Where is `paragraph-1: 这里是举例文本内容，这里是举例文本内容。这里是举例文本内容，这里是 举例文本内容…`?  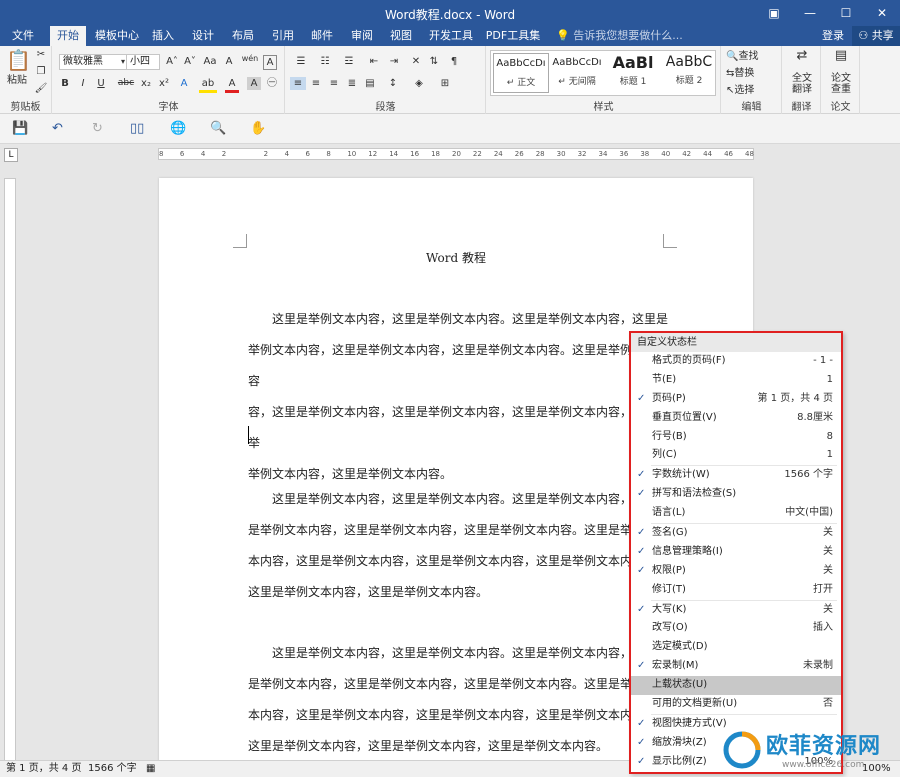
paragraph-1: 这里是举例文本内容，这里是举例文本内容。这里是举例文本内容，这里是 举例文本内容… is located at coordinates (463, 397).